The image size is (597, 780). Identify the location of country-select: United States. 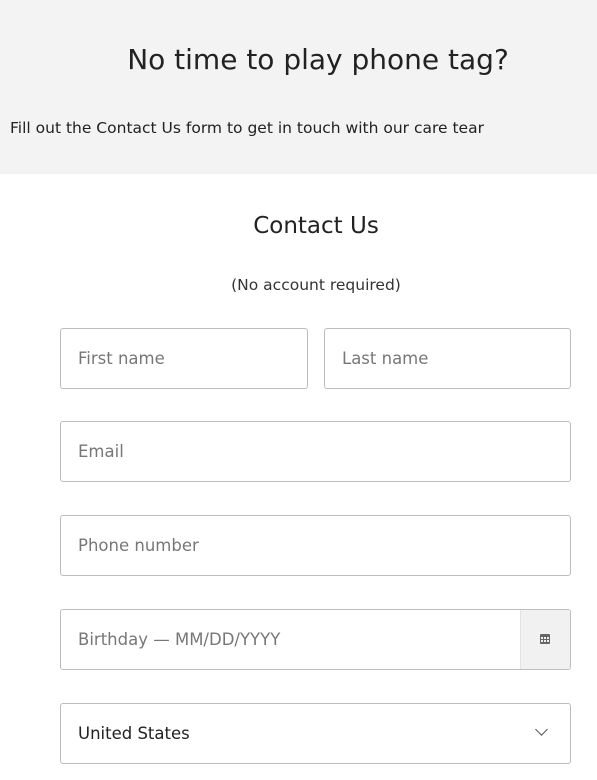
(315, 733).